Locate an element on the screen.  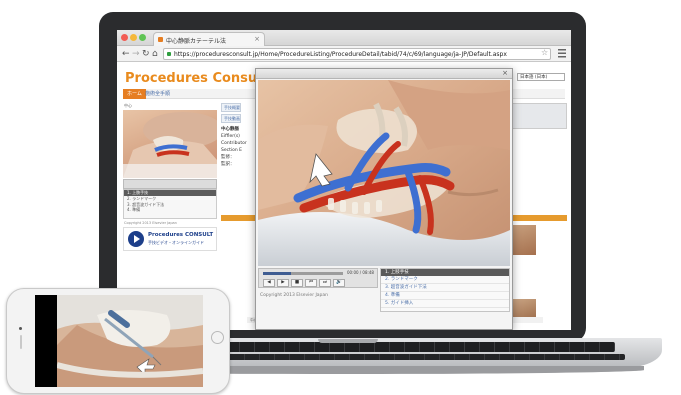
play-button: ▶ is located at coordinates (283, 283).